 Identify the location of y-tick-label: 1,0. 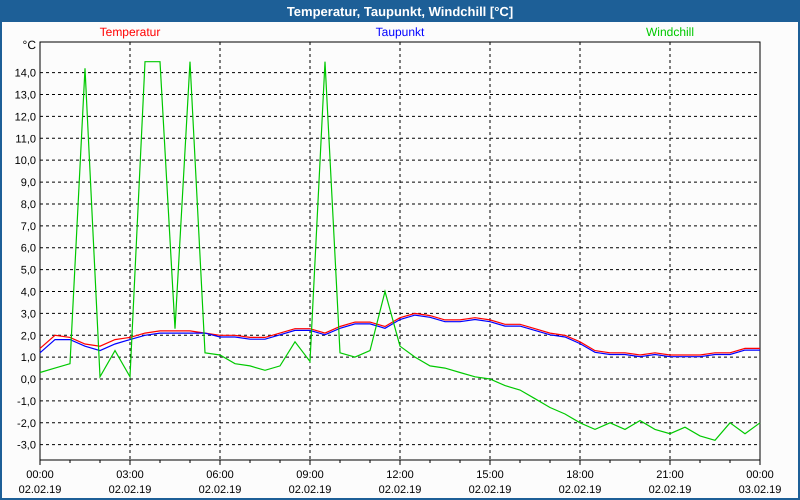
(28, 358).